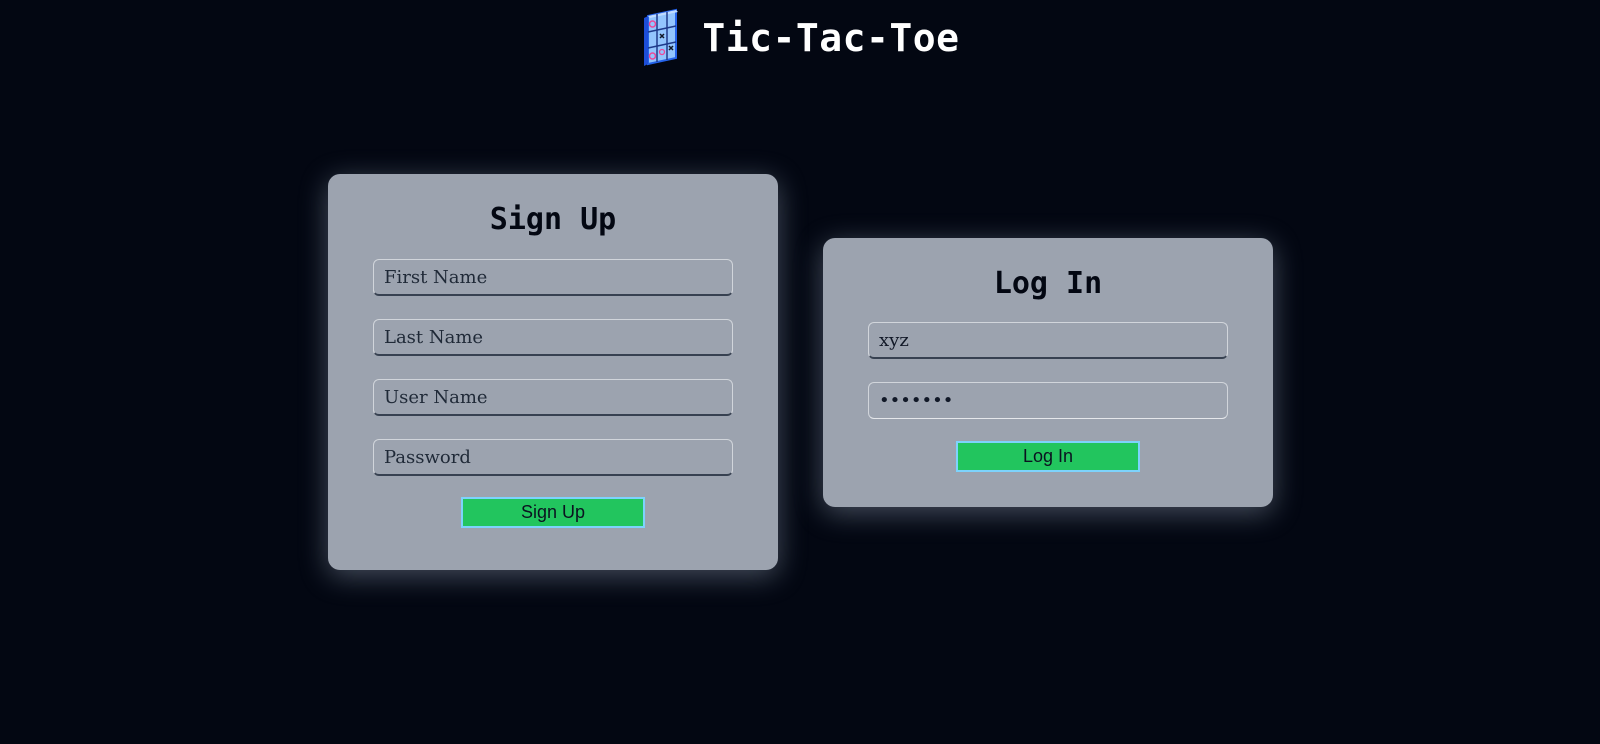 The width and height of the screenshot is (1600, 744). Describe the element at coordinates (831, 38) in the screenshot. I see `app-title: Tic-Tac-Toe` at that location.